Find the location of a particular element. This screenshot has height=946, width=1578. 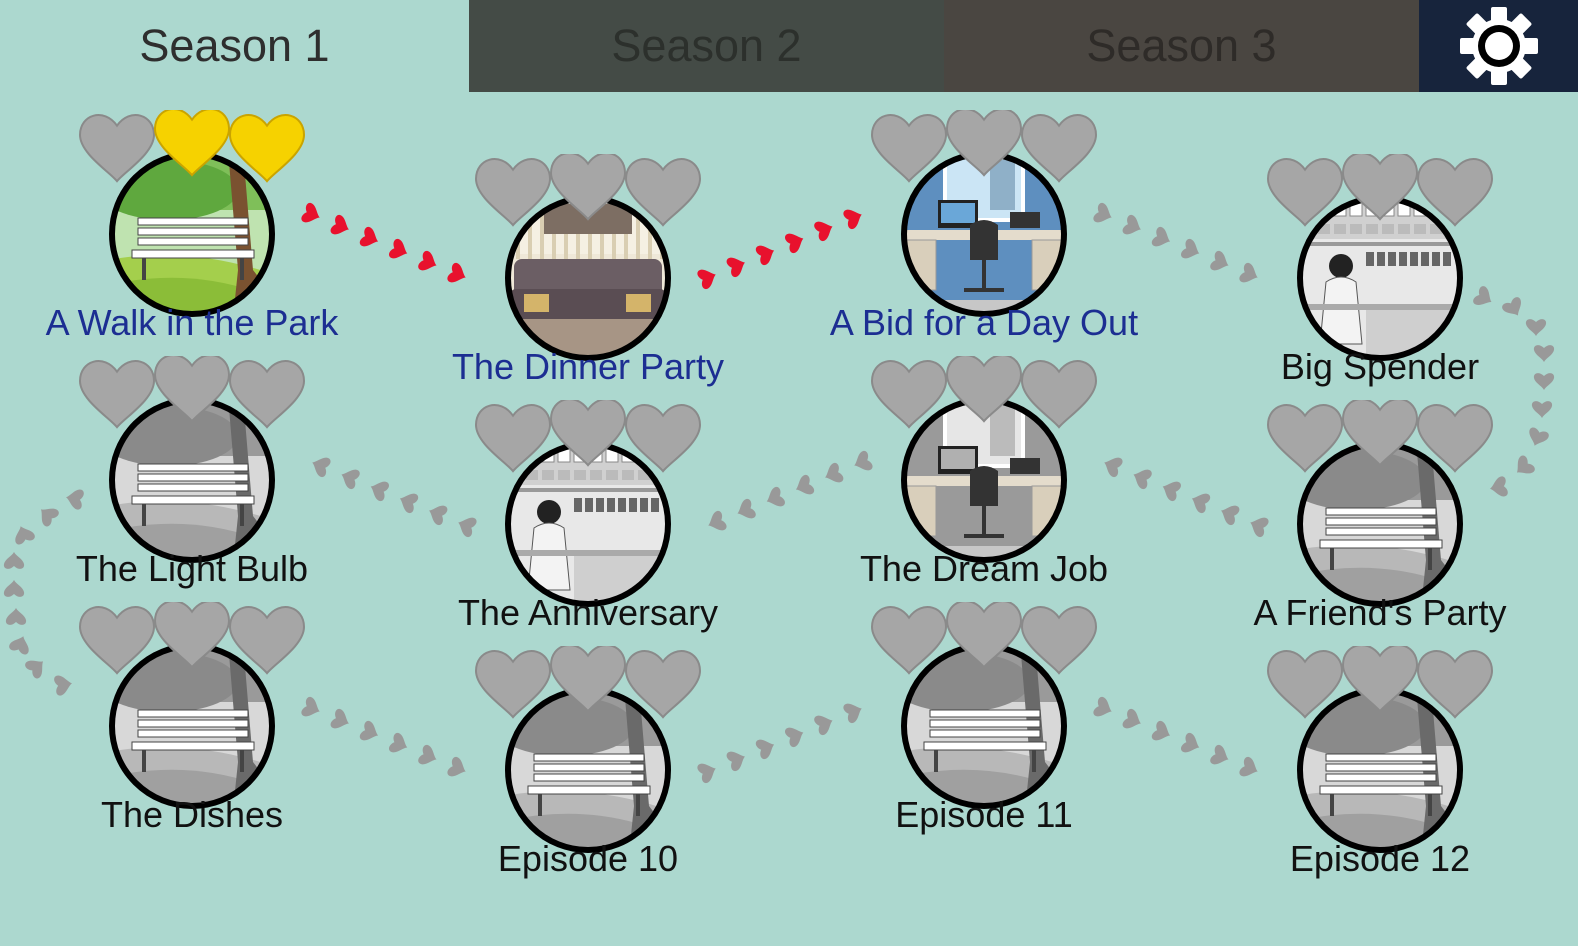

tab-season-1: Season 1 is located at coordinates (234, 46).